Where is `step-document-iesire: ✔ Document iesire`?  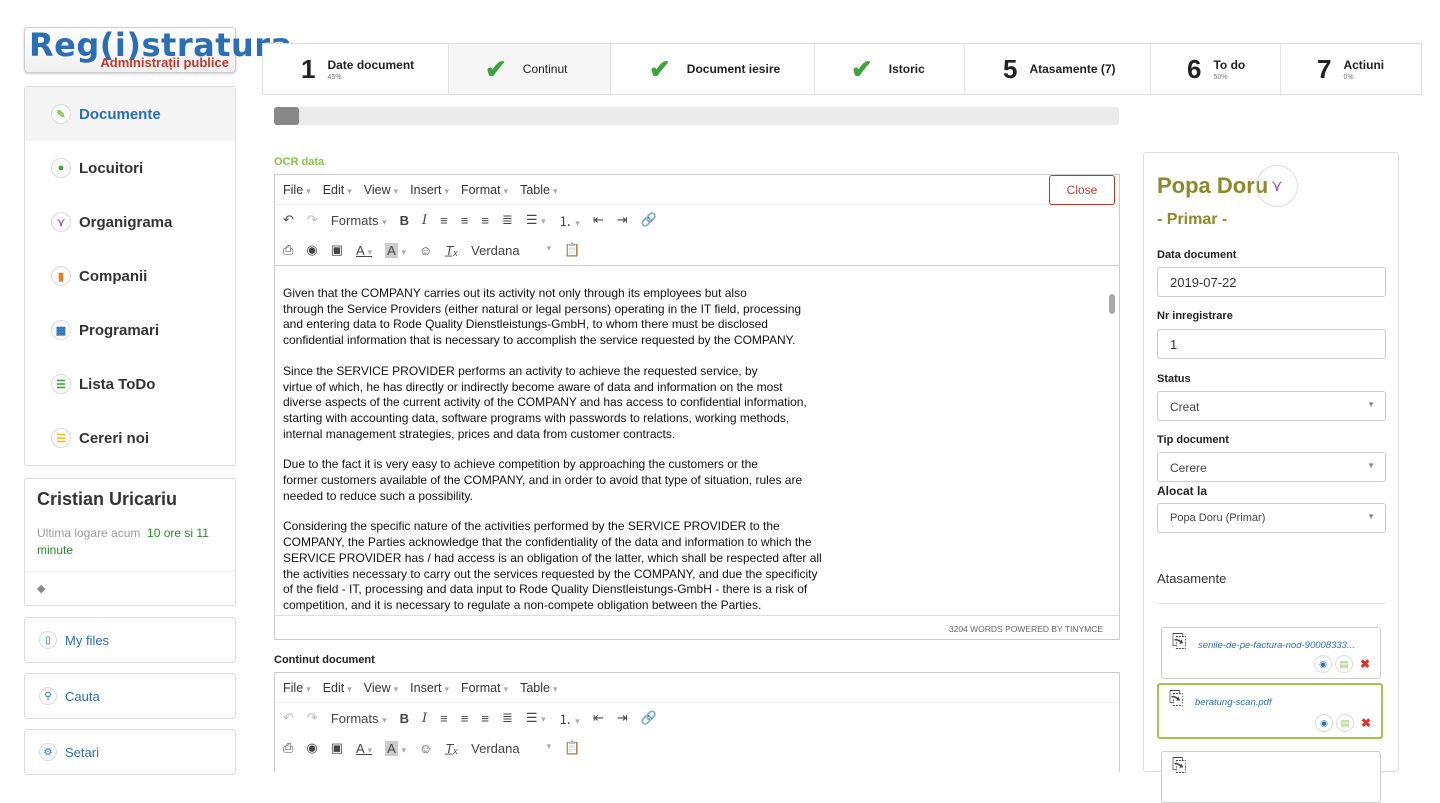 step-document-iesire: ✔ Document iesire is located at coordinates (713, 69).